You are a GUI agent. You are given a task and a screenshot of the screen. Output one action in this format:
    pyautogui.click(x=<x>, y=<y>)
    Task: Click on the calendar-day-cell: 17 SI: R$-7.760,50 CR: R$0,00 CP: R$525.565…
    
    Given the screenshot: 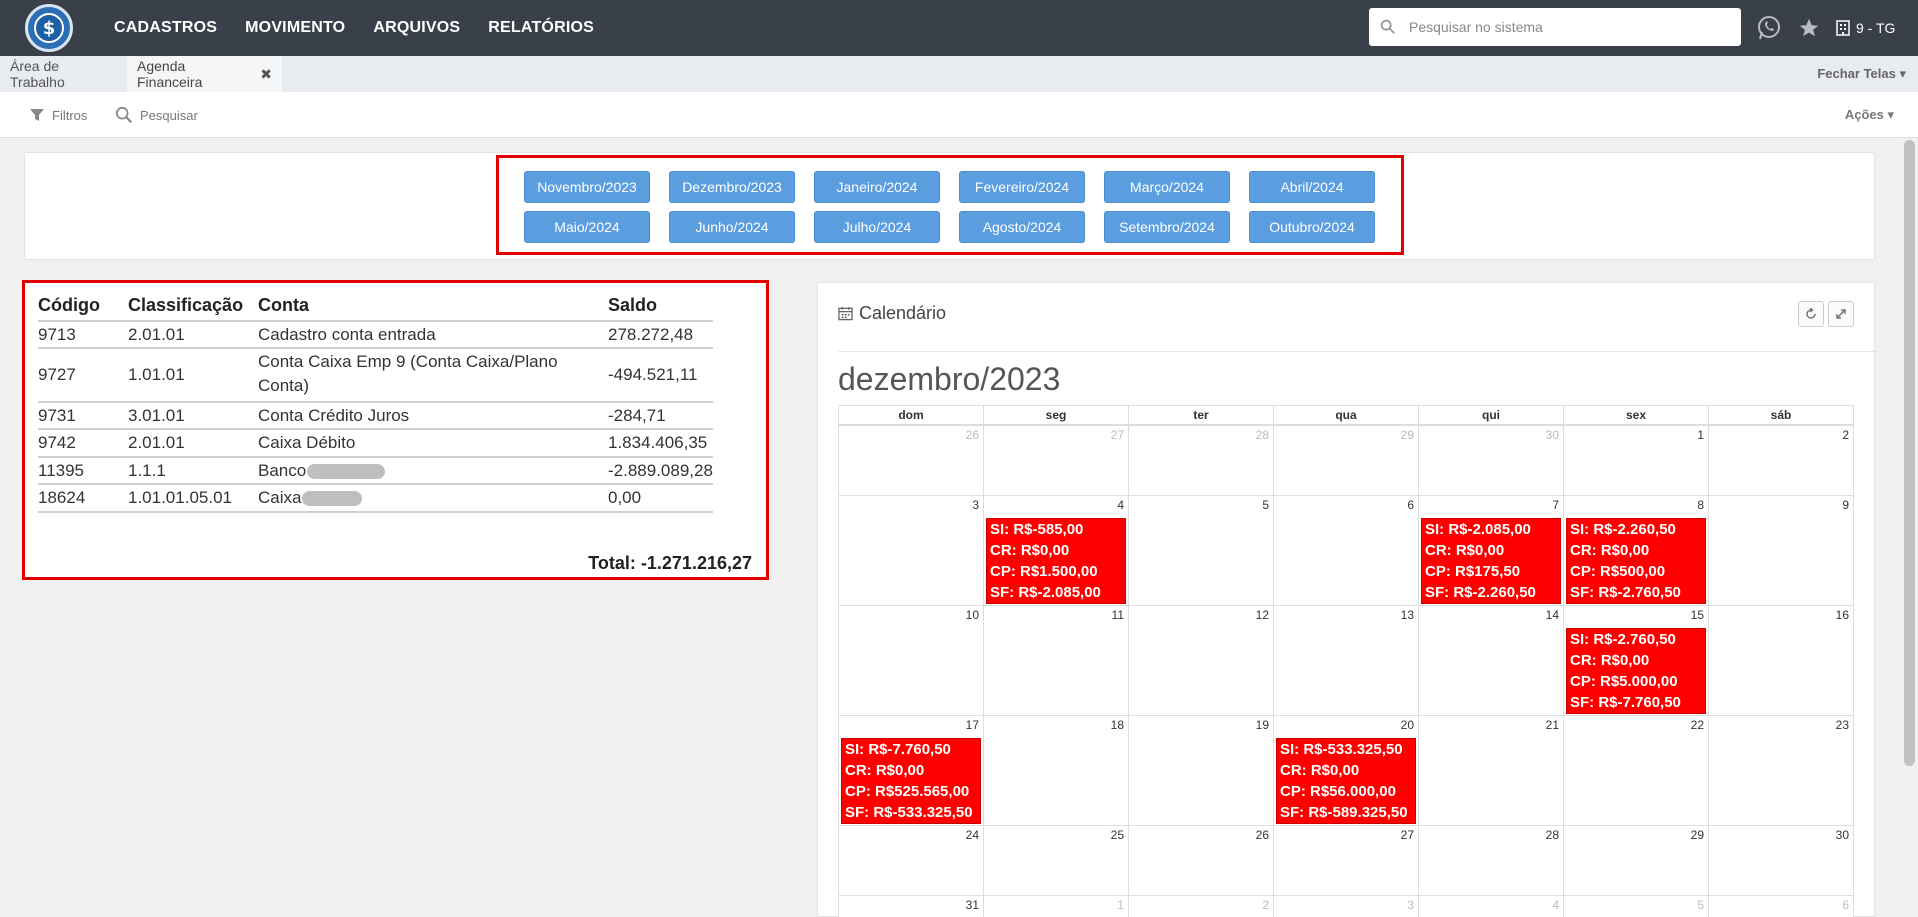 What is the action you would take?
    pyautogui.click(x=911, y=770)
    